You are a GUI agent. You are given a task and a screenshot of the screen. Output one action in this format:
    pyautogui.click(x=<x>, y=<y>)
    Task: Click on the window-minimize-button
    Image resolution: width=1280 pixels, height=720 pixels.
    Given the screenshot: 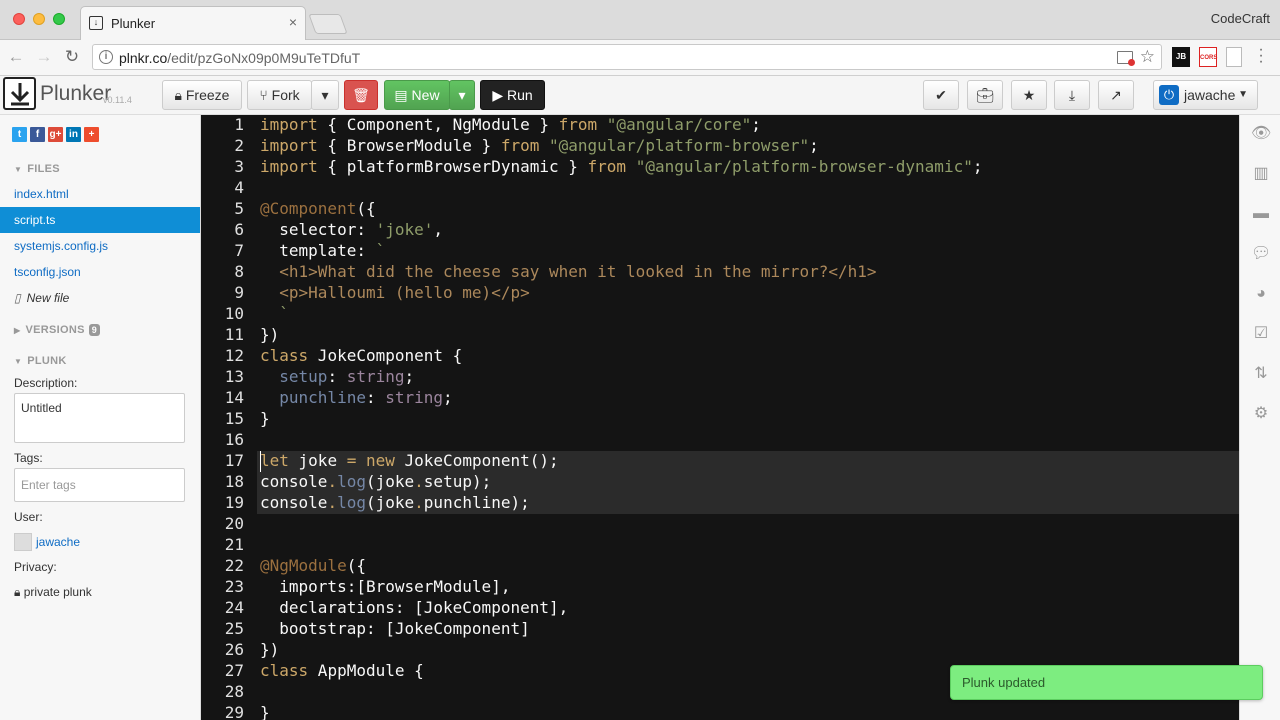 What is the action you would take?
    pyautogui.click(x=39, y=19)
    